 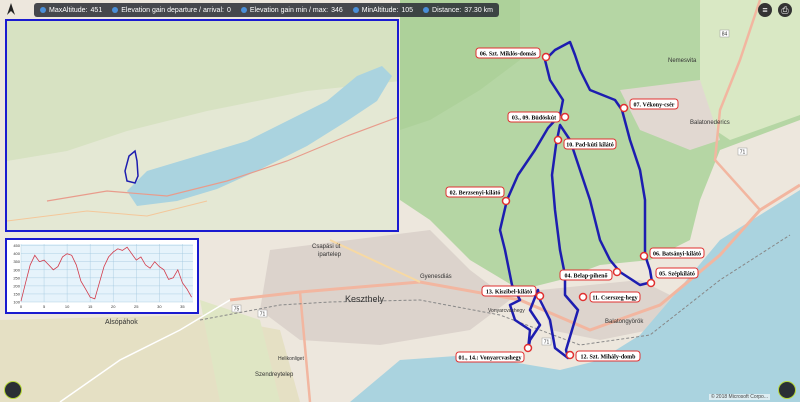 I want to click on svg-text: 10. Pad-kúti kilátó, so click(x=590, y=146).